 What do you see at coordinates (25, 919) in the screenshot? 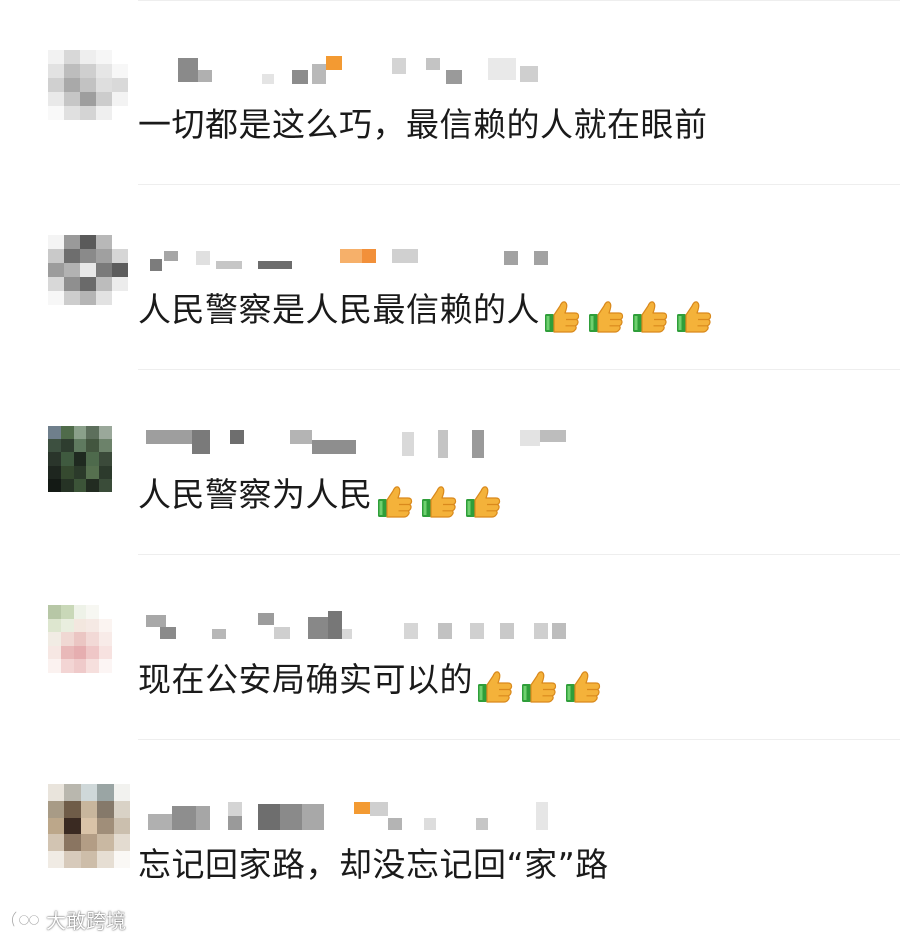
I see `watermark-logo-icon` at bounding box center [25, 919].